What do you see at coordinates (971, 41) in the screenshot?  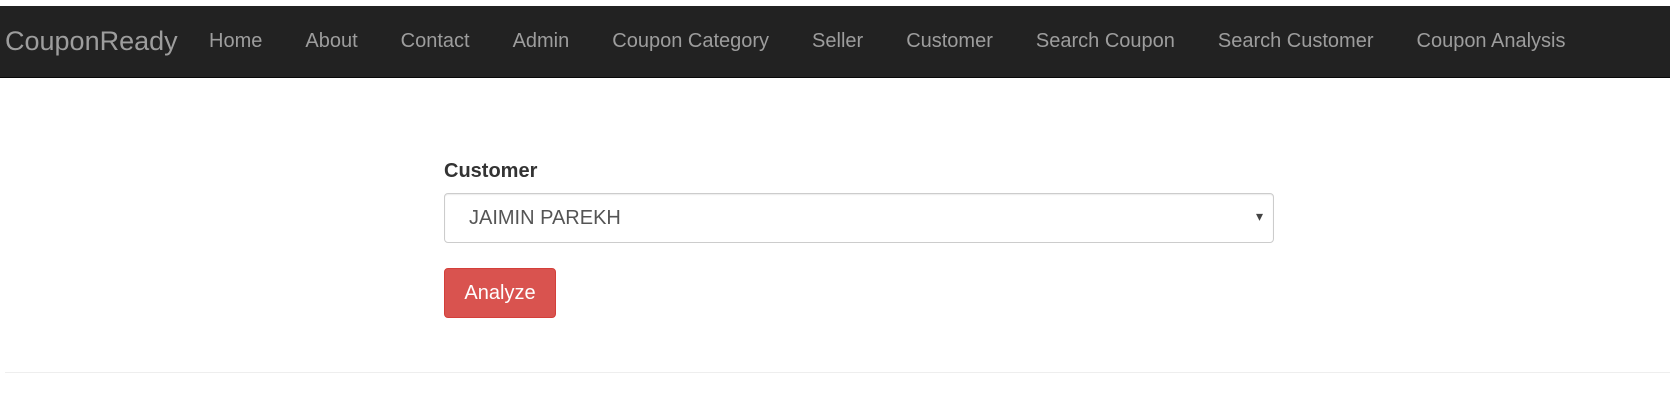 I see `nav-item-customer: Customer` at bounding box center [971, 41].